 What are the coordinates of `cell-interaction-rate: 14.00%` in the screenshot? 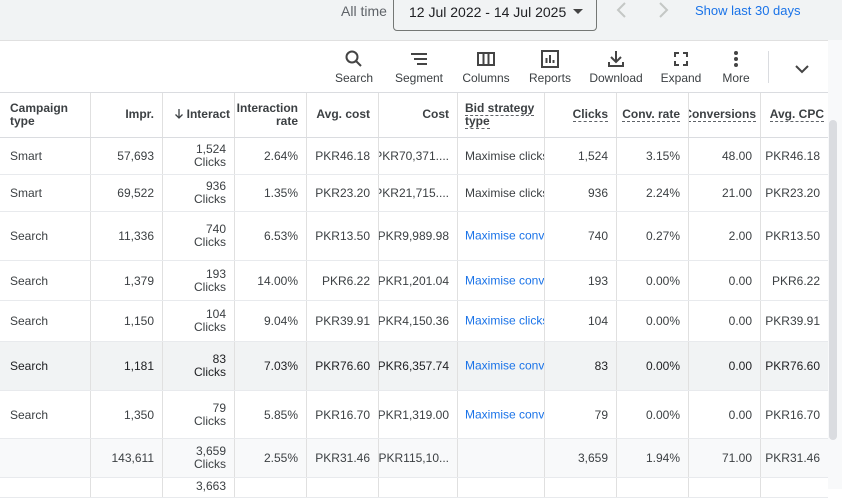 It's located at (271, 280).